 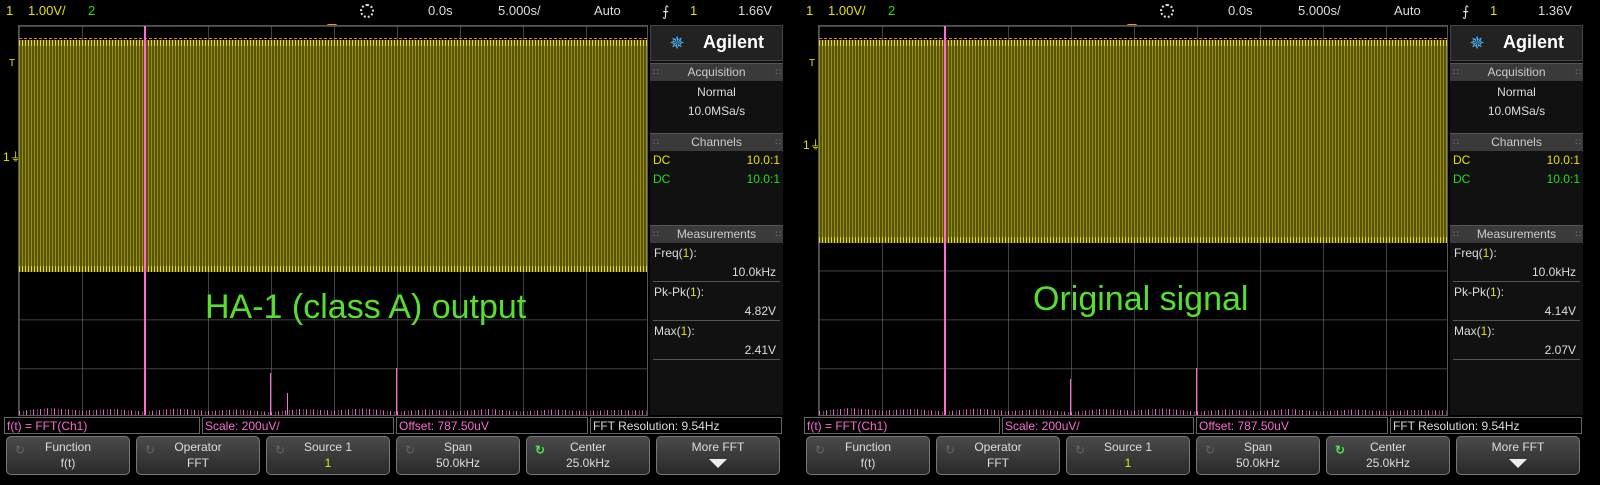 What do you see at coordinates (1486, 425) in the screenshot?
I see `fft-resolution: FFT Resolution: 9.54Hz` at bounding box center [1486, 425].